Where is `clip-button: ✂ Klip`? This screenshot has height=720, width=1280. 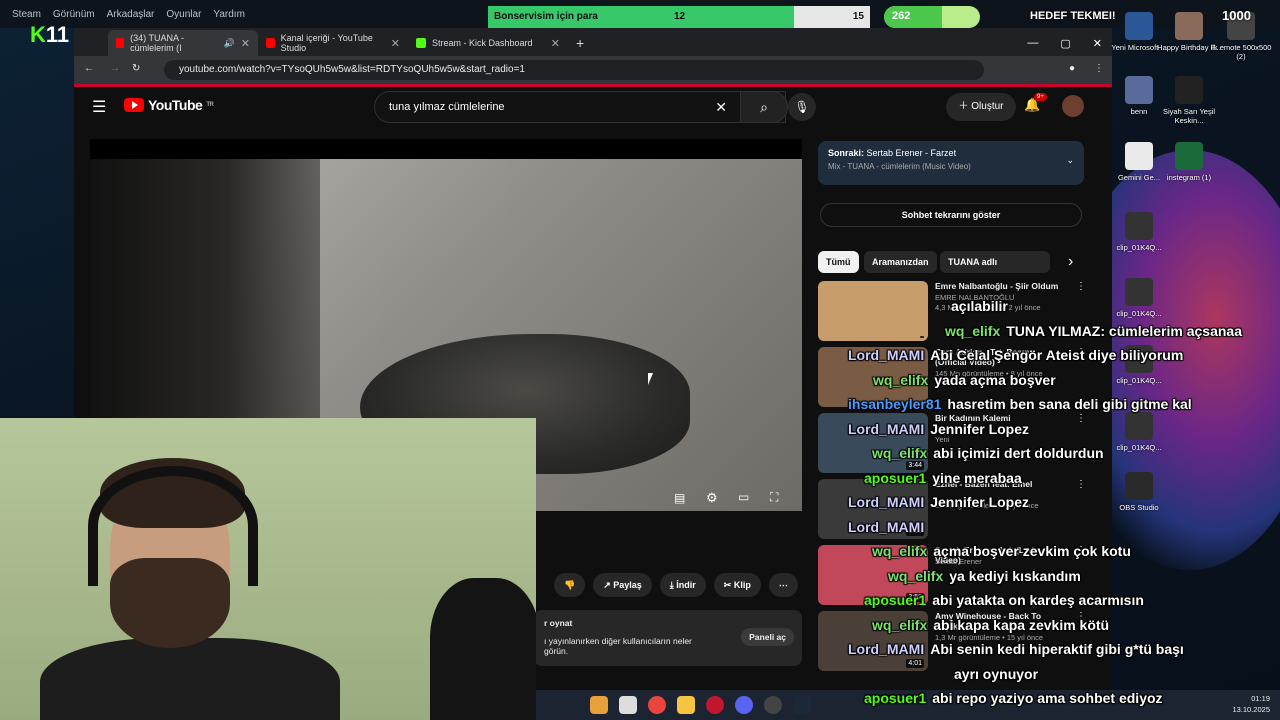
clip-button: ✂ Klip is located at coordinates (737, 585).